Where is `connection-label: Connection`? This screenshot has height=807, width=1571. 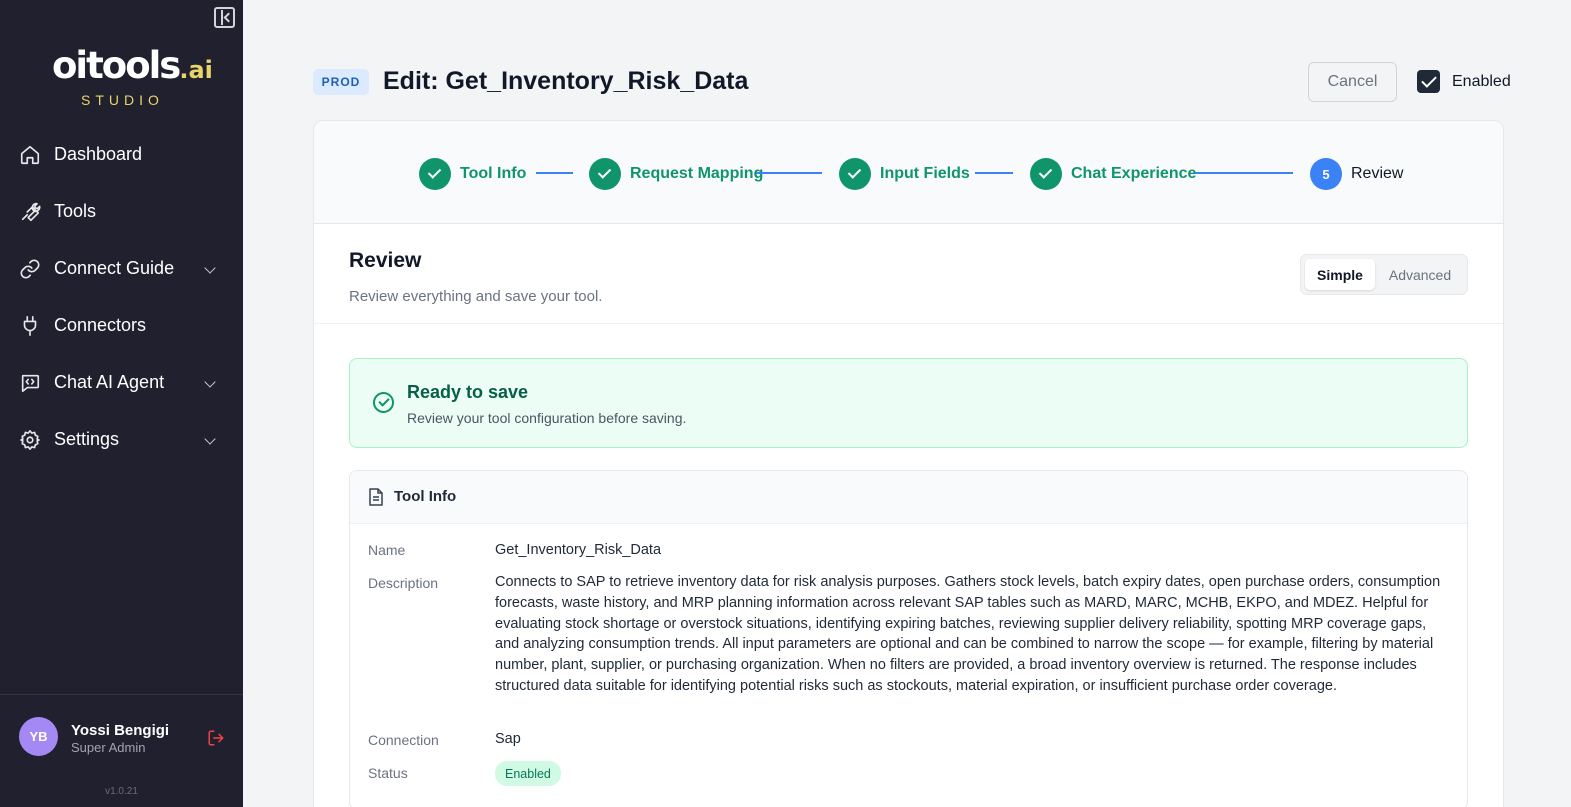 connection-label: Connection is located at coordinates (403, 740).